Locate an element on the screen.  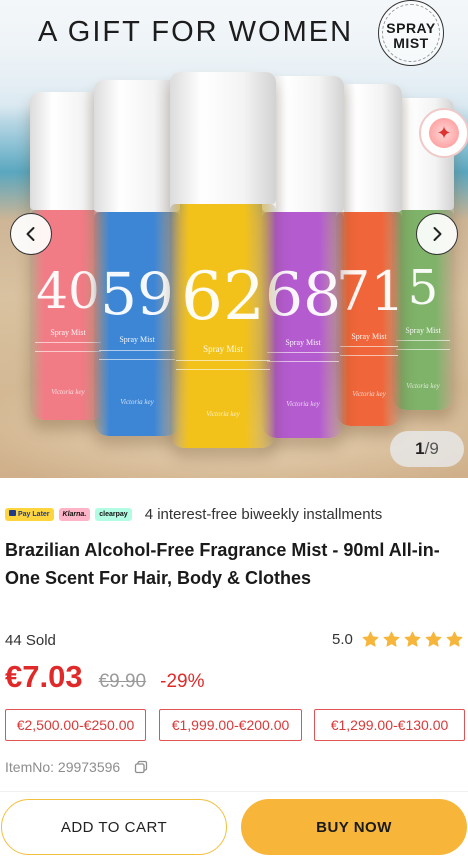
brand-logo-stamp: ✦ is located at coordinates (443, 133).